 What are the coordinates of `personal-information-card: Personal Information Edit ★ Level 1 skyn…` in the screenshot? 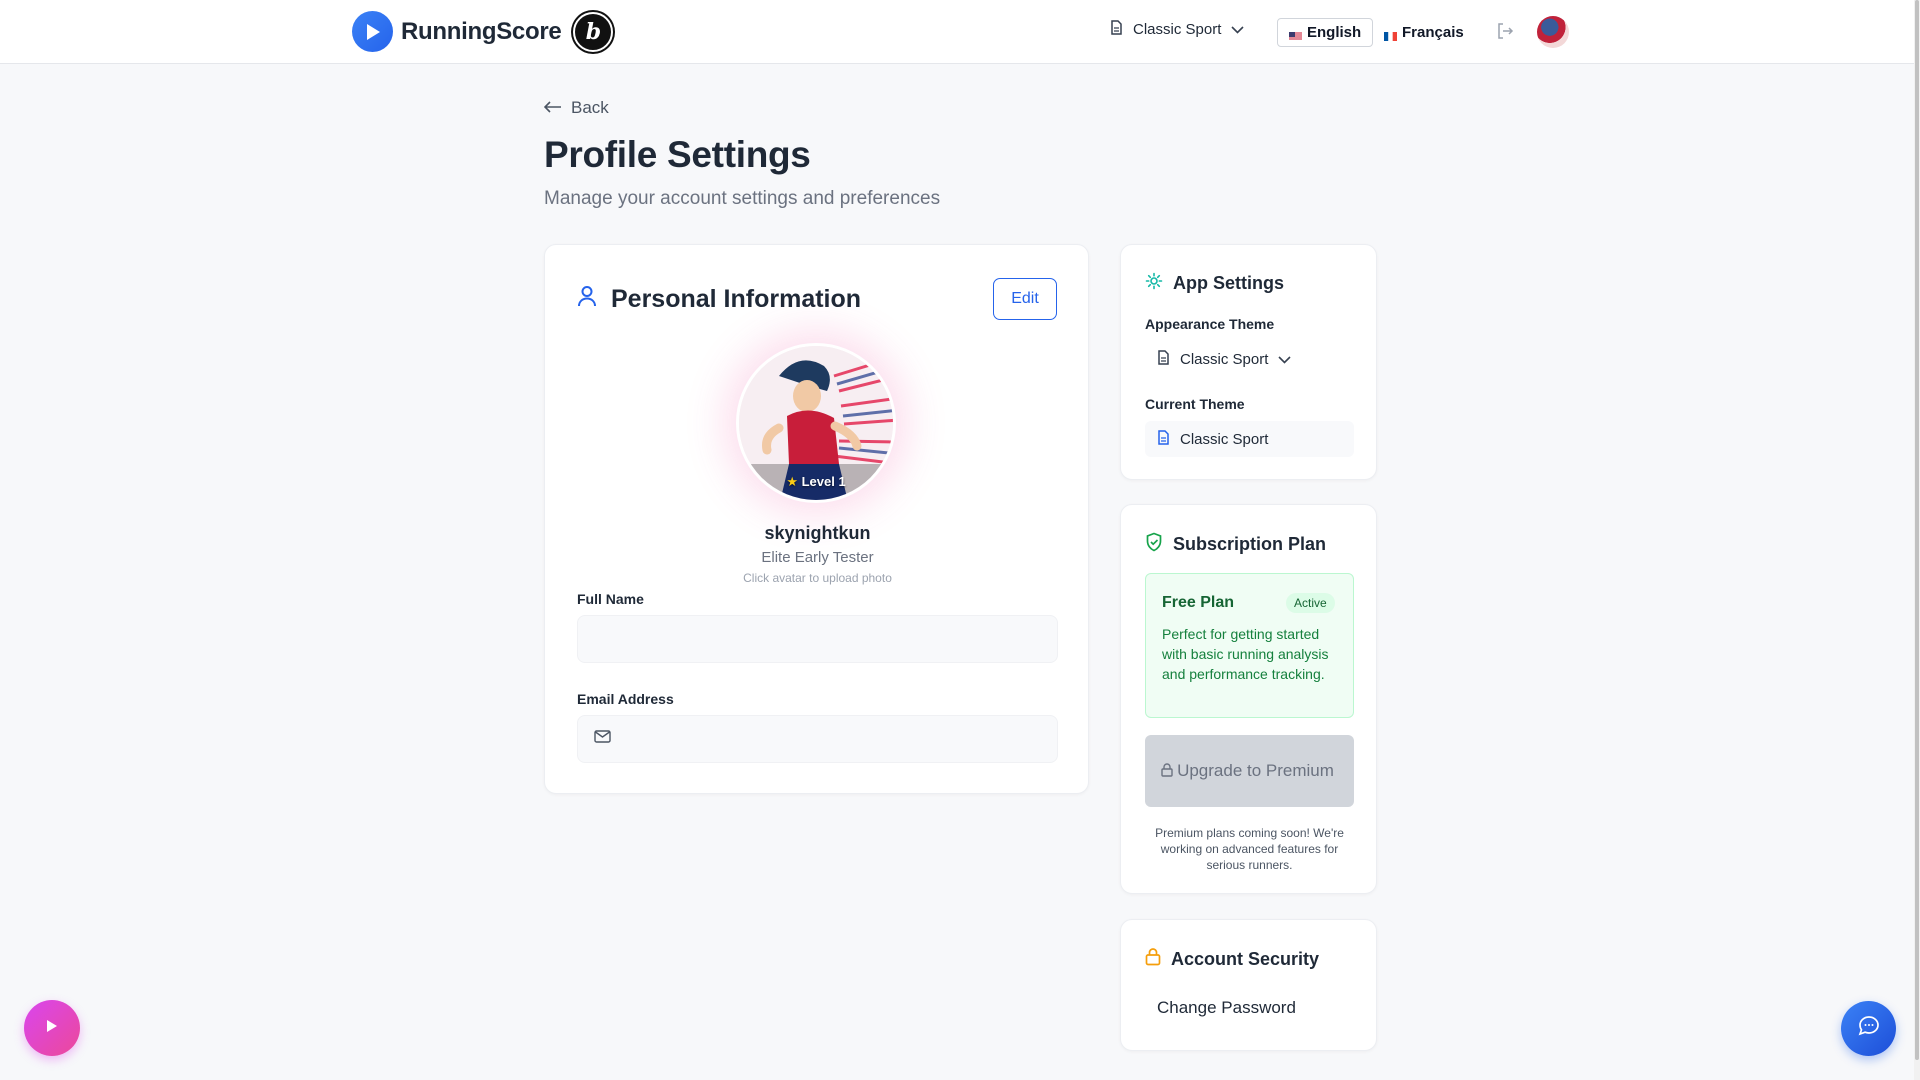 It's located at (816, 519).